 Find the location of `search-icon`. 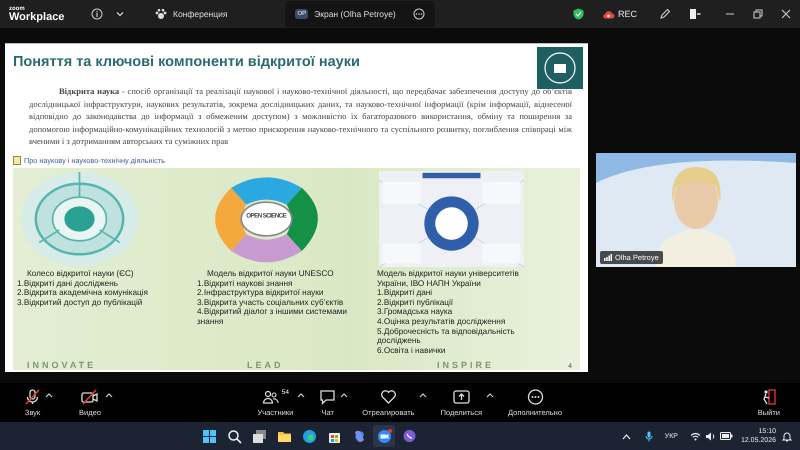

search-icon is located at coordinates (234, 436).